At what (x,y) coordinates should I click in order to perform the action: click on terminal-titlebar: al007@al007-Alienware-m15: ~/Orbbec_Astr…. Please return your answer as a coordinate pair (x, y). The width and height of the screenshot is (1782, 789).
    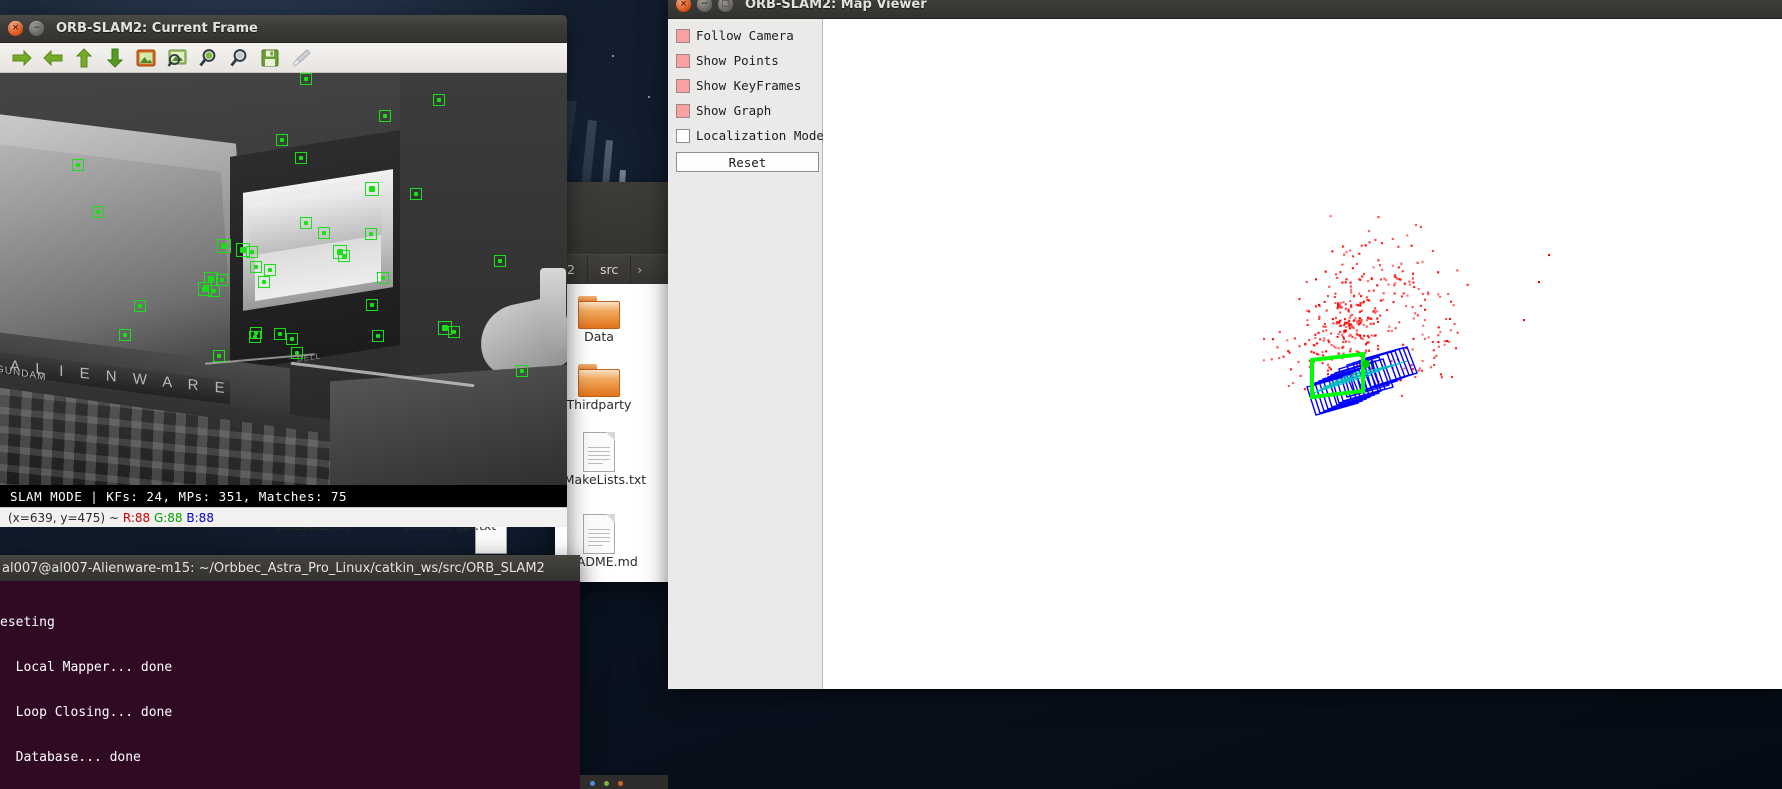
    Looking at the image, I should click on (290, 568).